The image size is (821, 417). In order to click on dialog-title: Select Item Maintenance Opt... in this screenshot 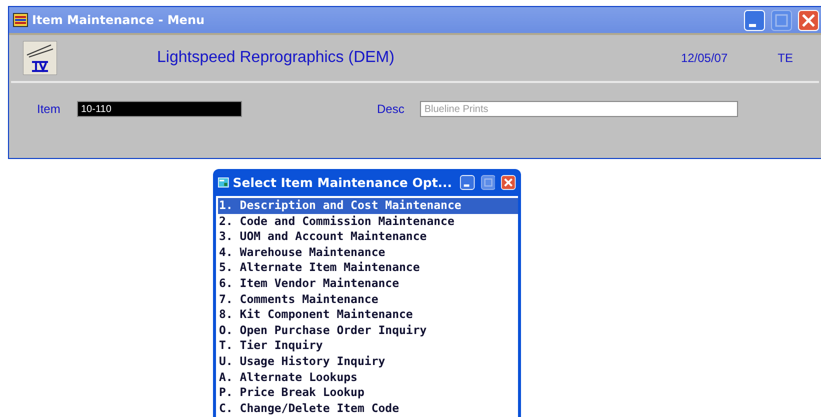, I will do `click(342, 182)`.